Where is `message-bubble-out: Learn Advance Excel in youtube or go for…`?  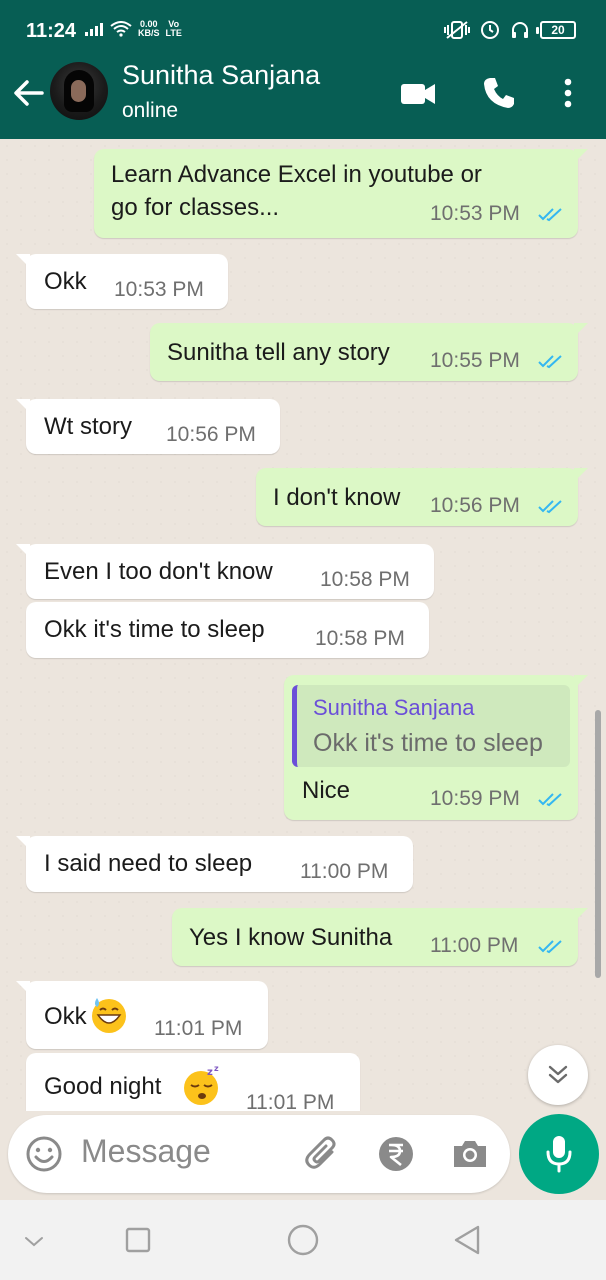
message-bubble-out: Learn Advance Excel in youtube or go for… is located at coordinates (341, 193).